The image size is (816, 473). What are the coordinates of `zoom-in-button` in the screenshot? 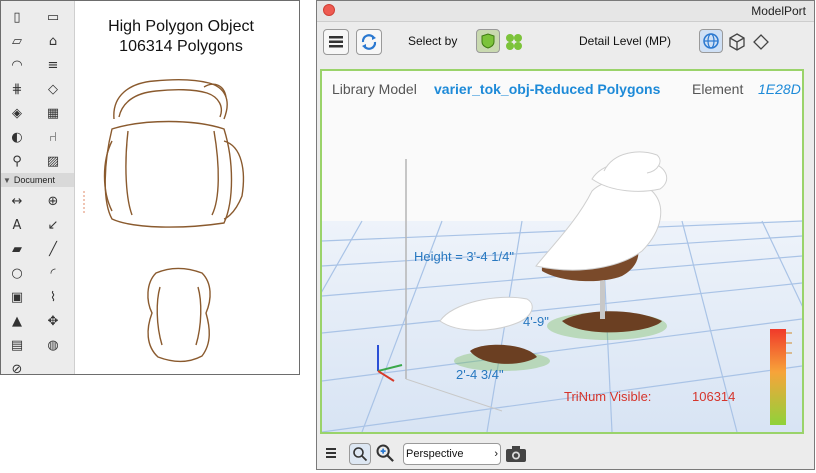 It's located at (386, 454).